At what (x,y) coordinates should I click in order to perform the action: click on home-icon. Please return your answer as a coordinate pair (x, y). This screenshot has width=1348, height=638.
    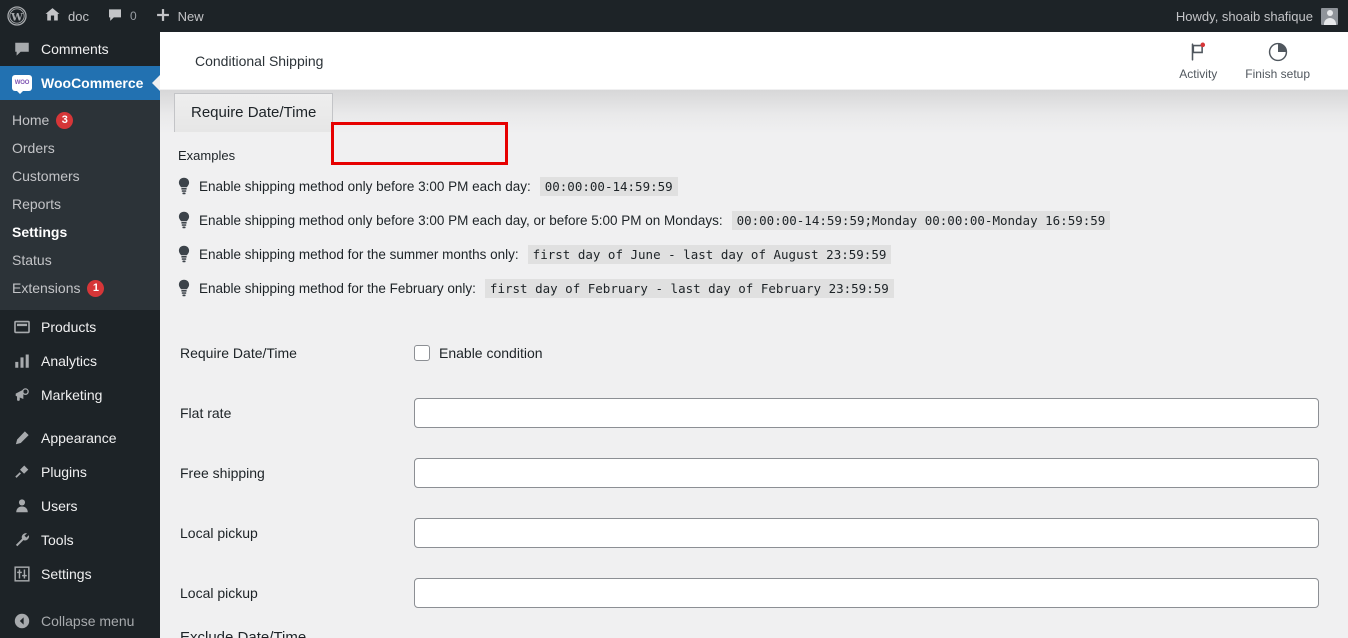
    Looking at the image, I should click on (52, 16).